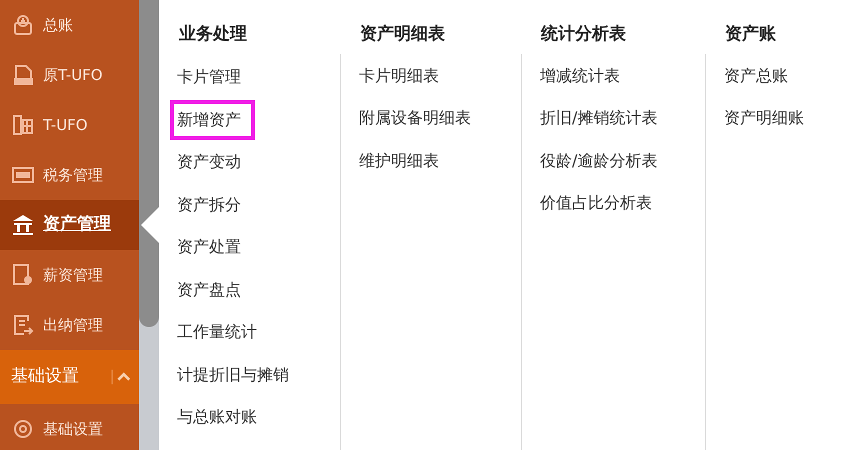 The width and height of the screenshot is (858, 450). I want to click on sidebar-item: 薪资管理, so click(69, 275).